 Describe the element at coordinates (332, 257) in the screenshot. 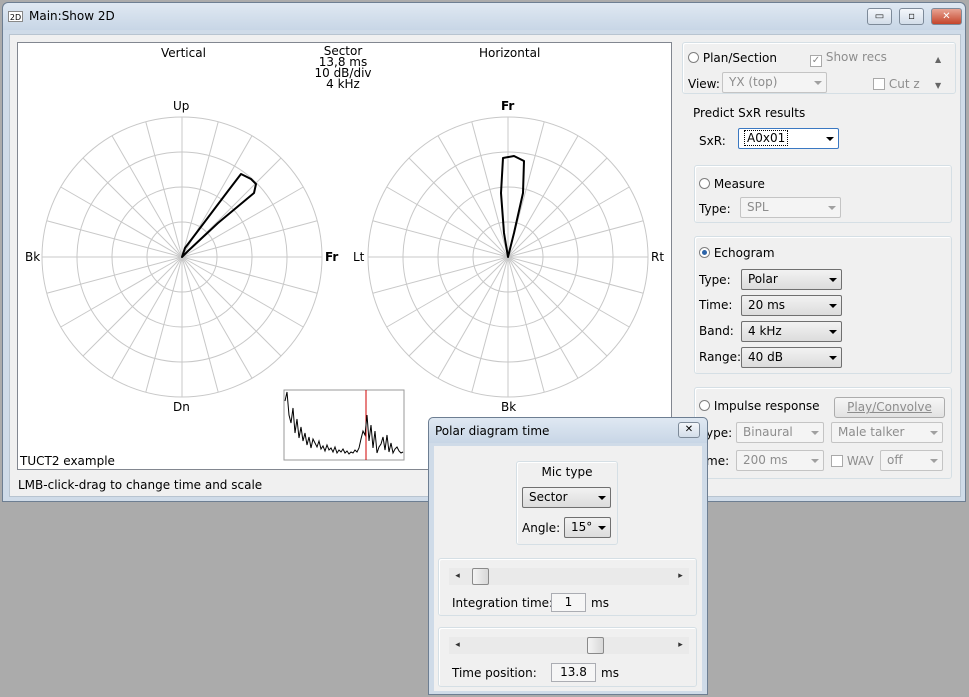

I see `vertical-right-label: Fr` at that location.